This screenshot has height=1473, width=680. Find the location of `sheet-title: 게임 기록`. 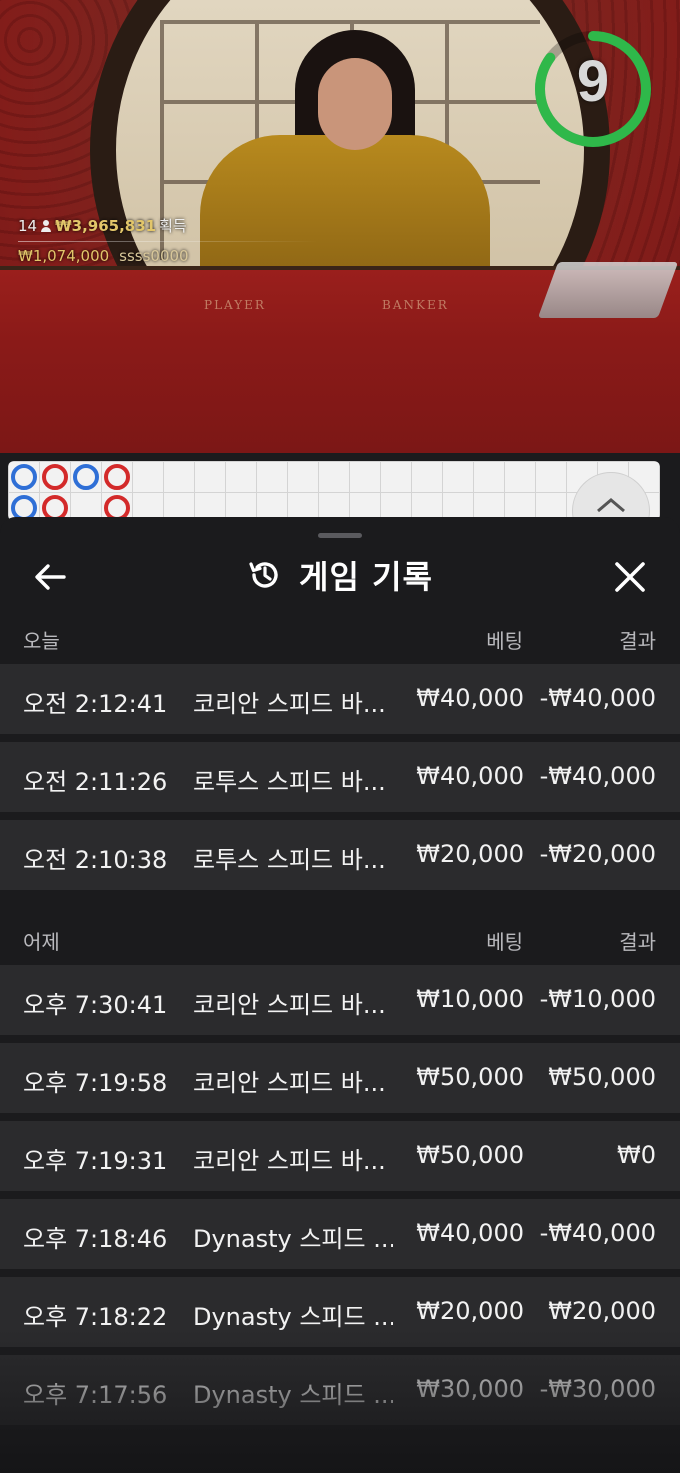

sheet-title: 게임 기록 is located at coordinates (366, 577).